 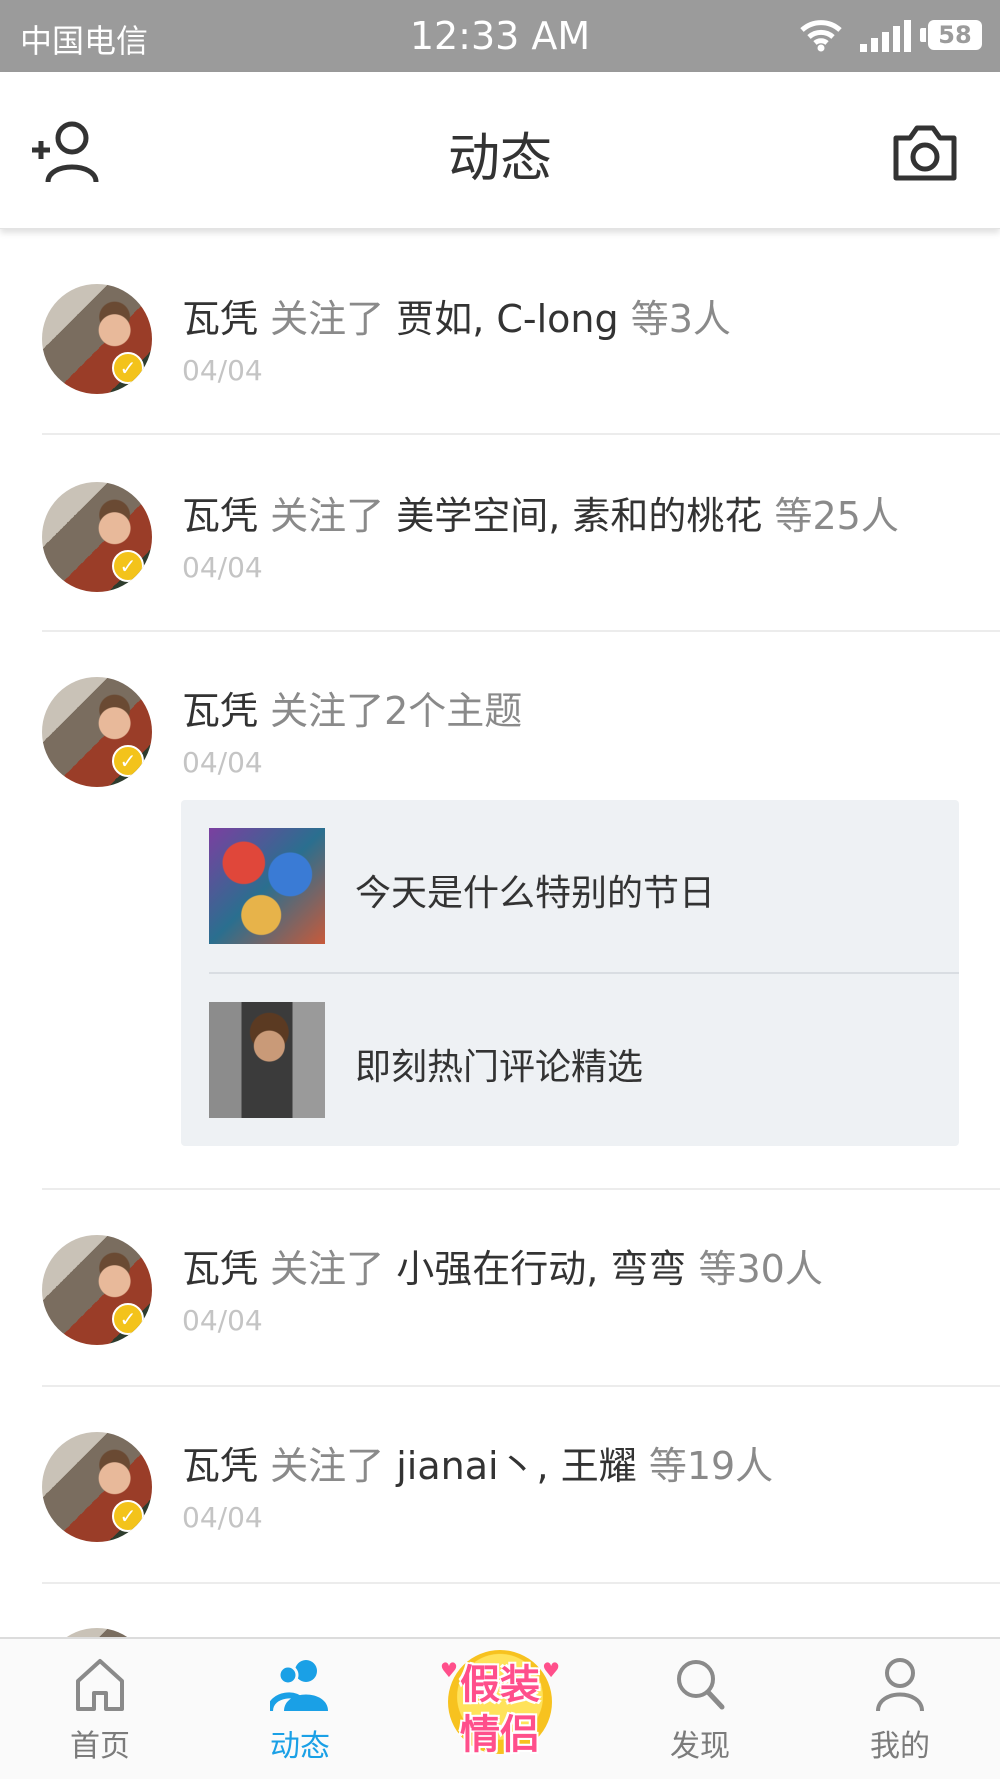 I want to click on tab-label: 我的, so click(x=900, y=1746).